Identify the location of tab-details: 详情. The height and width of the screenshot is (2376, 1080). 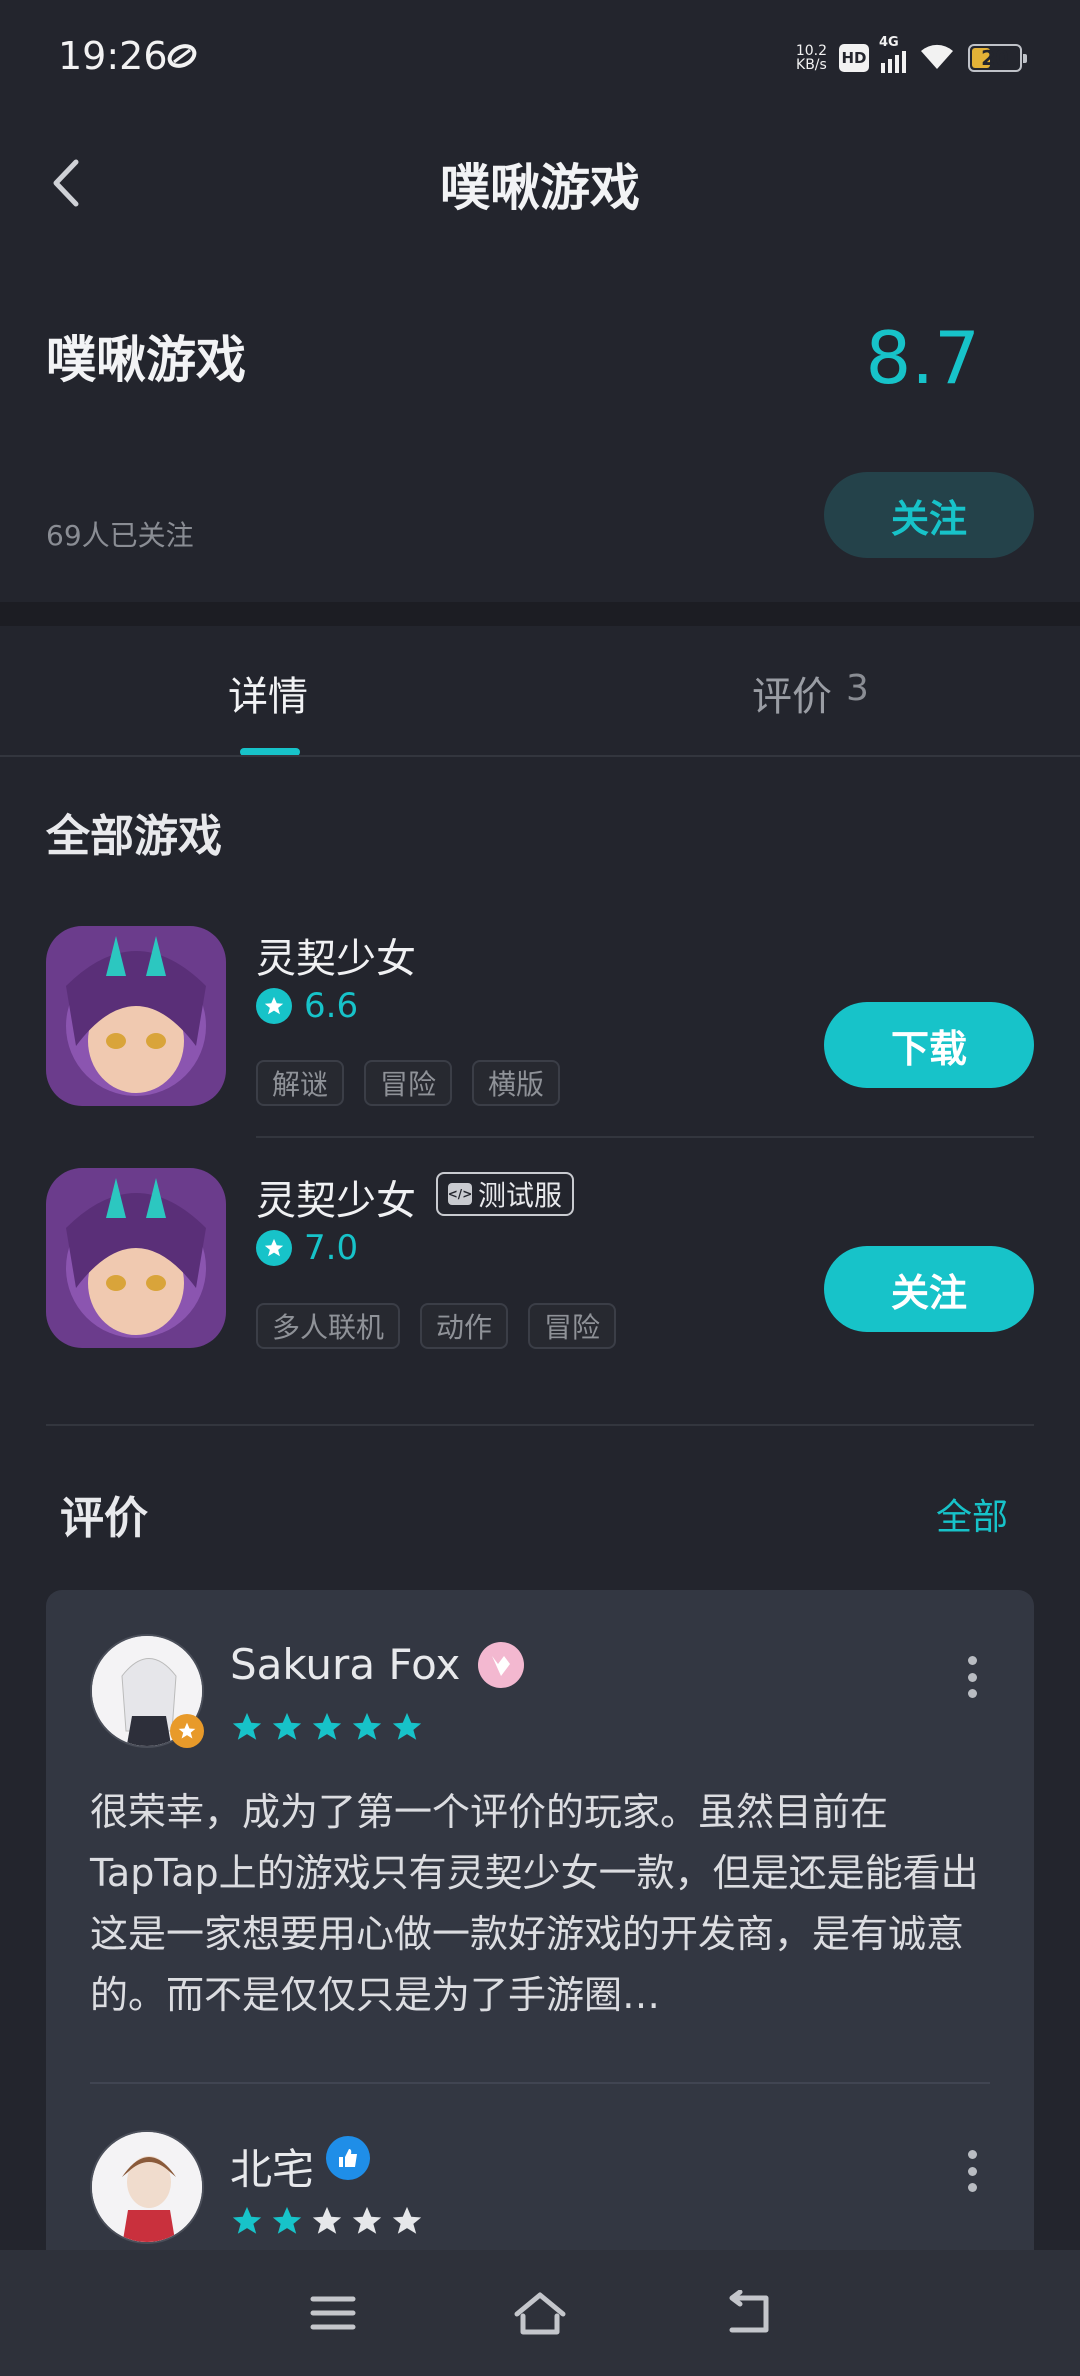
(268, 693).